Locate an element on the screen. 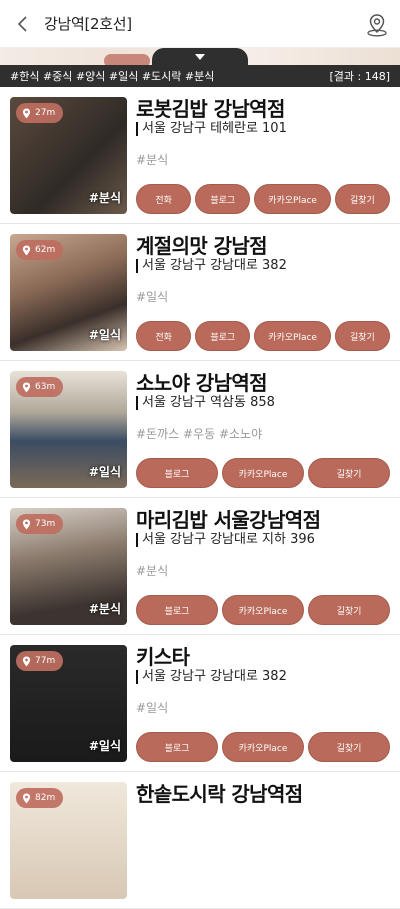 The width and height of the screenshot is (400, 909). distance-text: 27m is located at coordinates (45, 113).